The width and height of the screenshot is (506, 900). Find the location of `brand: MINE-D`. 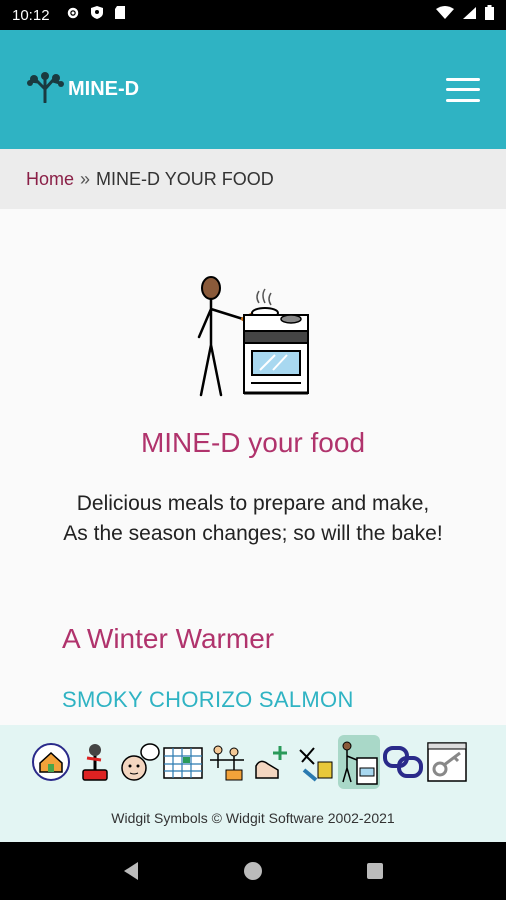

brand: MINE-D is located at coordinates (82, 90).